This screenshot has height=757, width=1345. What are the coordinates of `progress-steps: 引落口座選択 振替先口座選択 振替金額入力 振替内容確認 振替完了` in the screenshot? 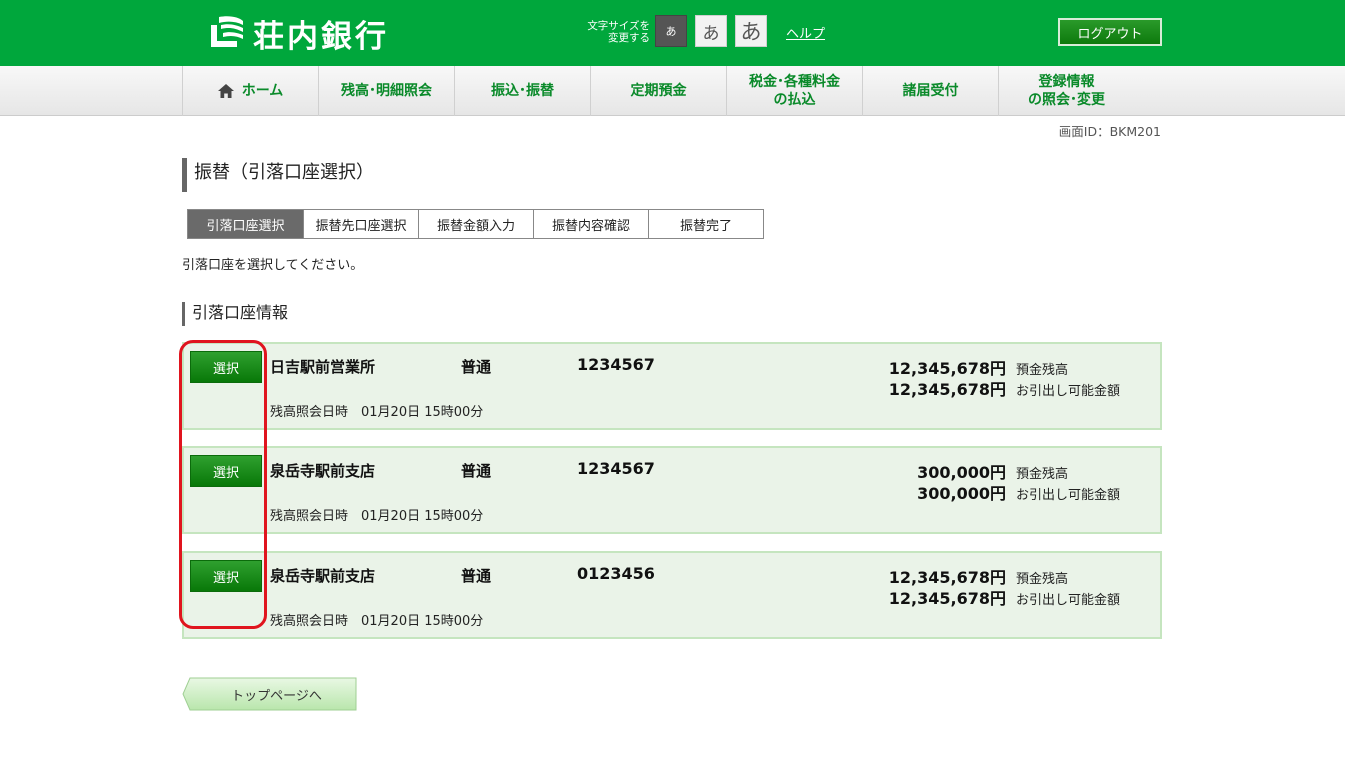 It's located at (475, 224).